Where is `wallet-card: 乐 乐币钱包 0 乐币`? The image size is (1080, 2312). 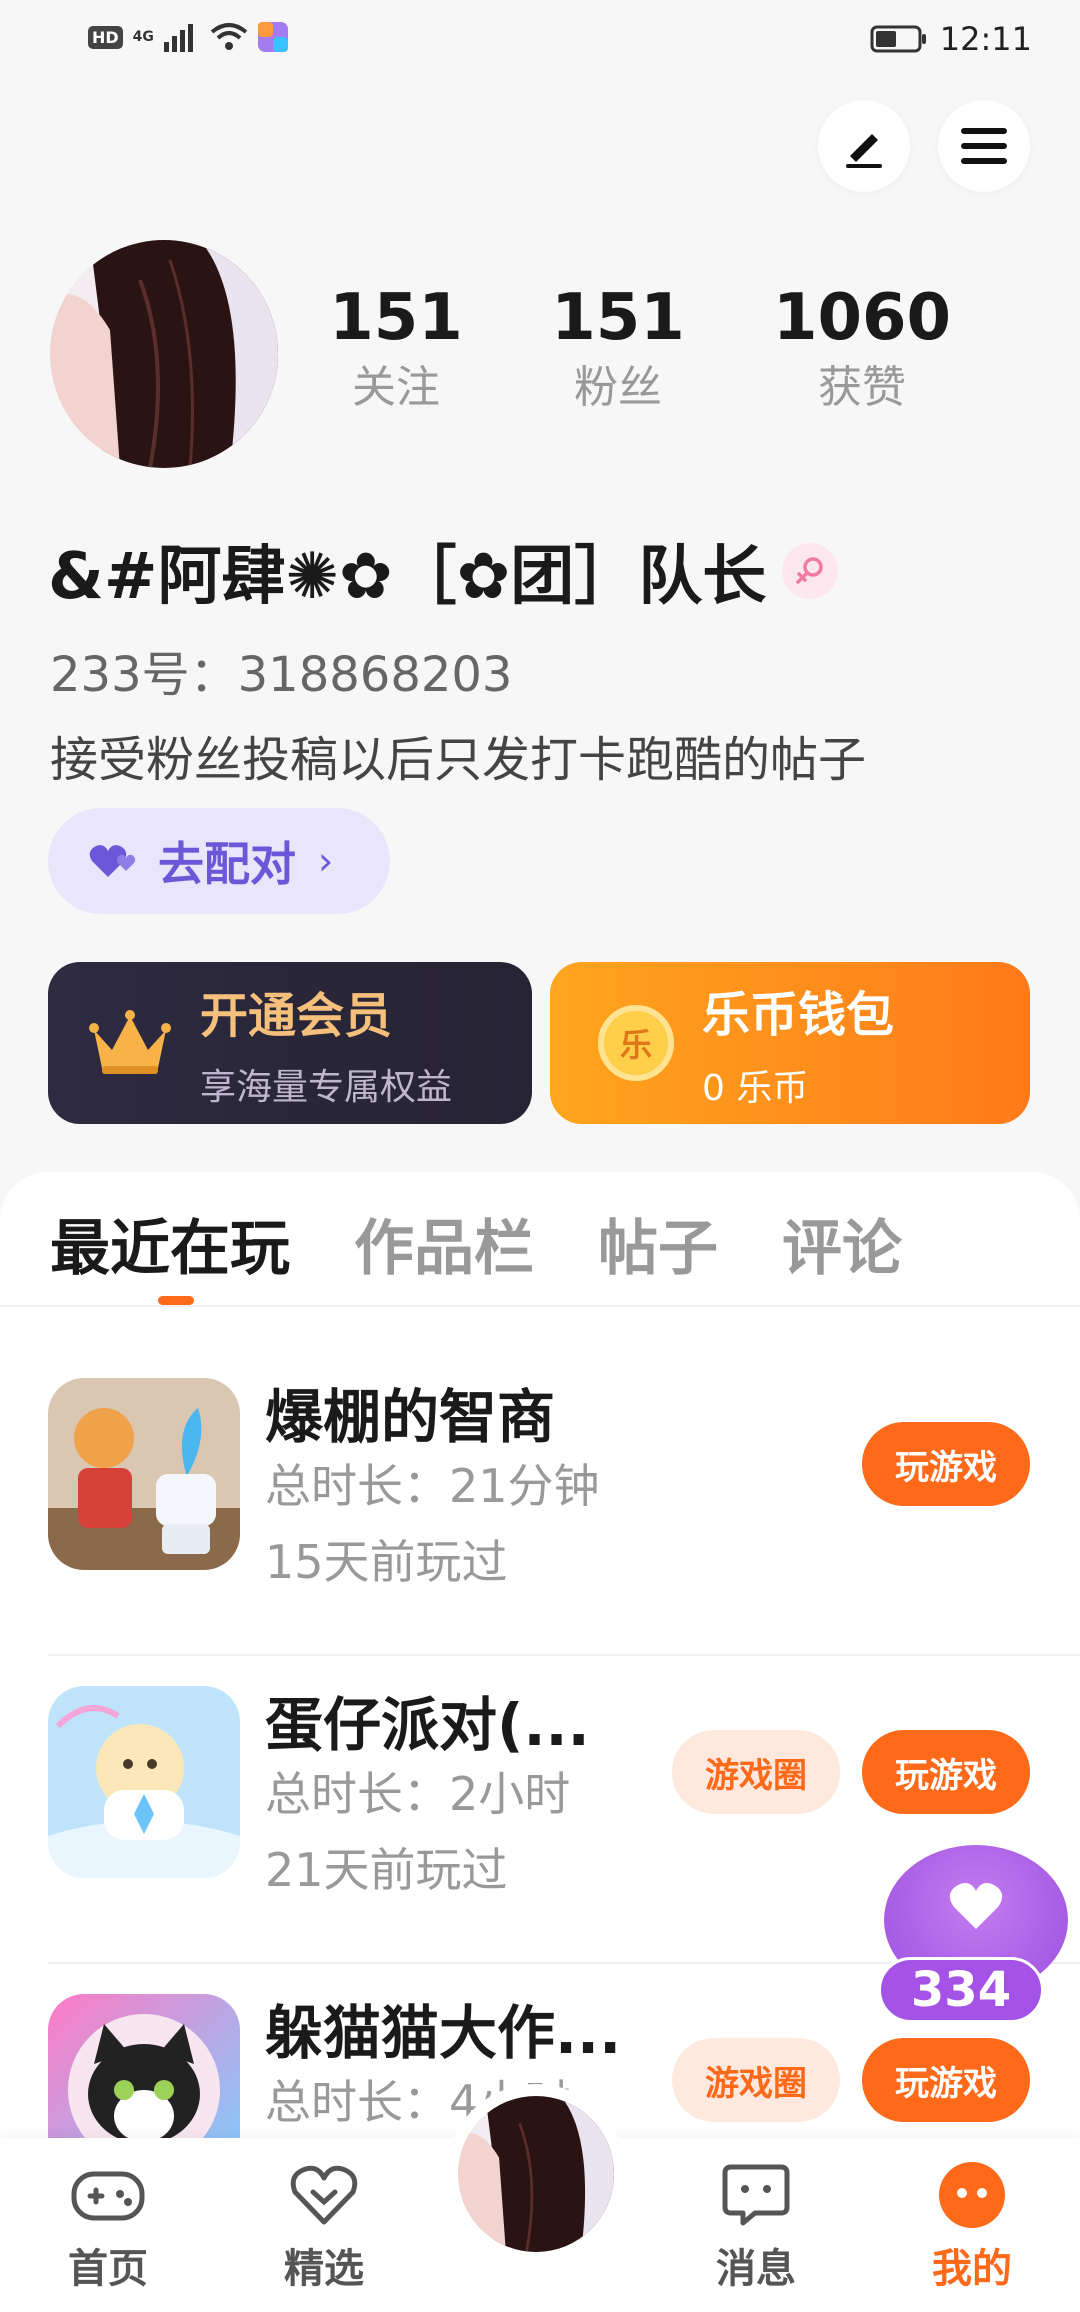 wallet-card: 乐 乐币钱包 0 乐币 is located at coordinates (790, 1043).